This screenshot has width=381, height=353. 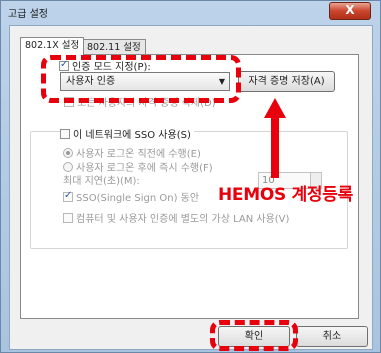 I want to click on sso-after-logon-radio, so click(x=68, y=167).